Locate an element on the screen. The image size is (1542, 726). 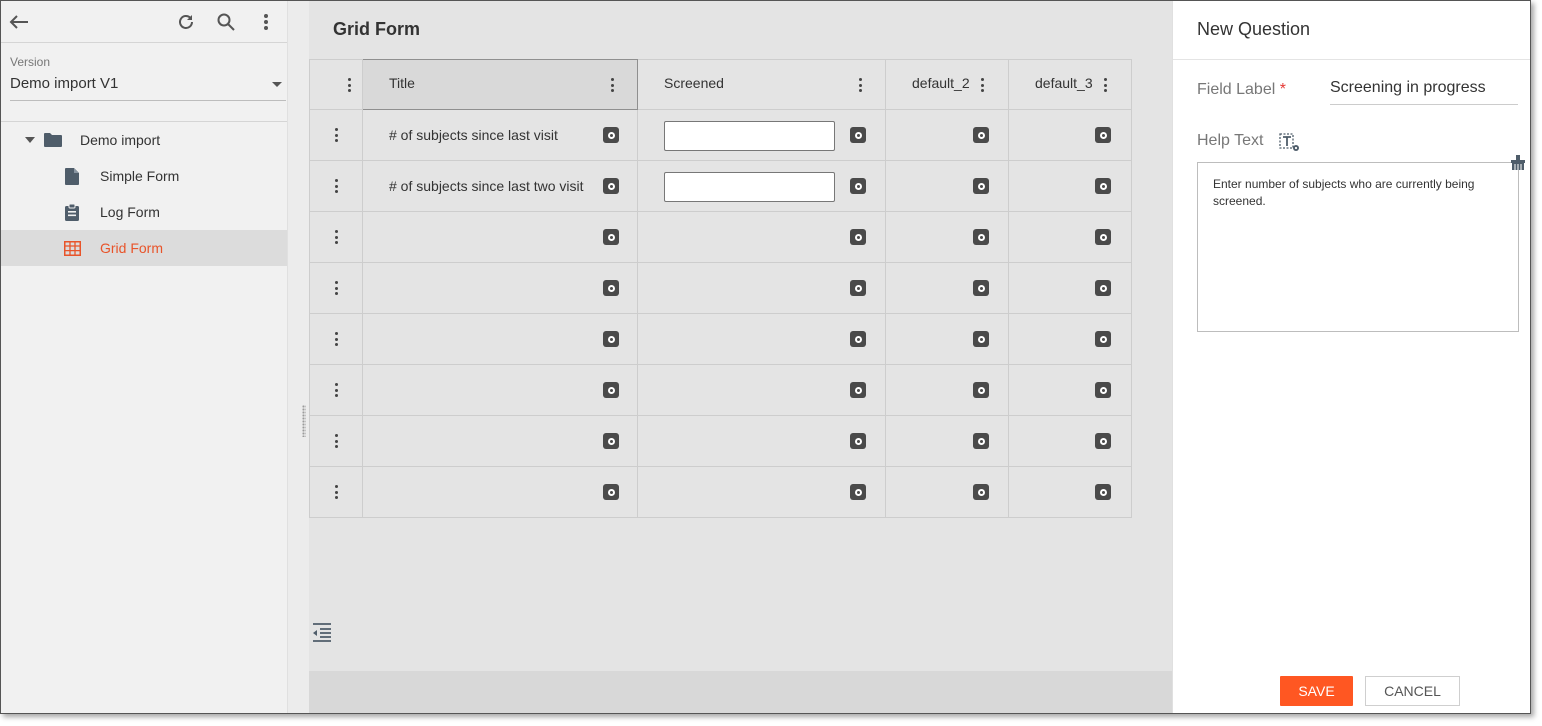
tree-item-simple-form: Simple Form is located at coordinates (144, 176).